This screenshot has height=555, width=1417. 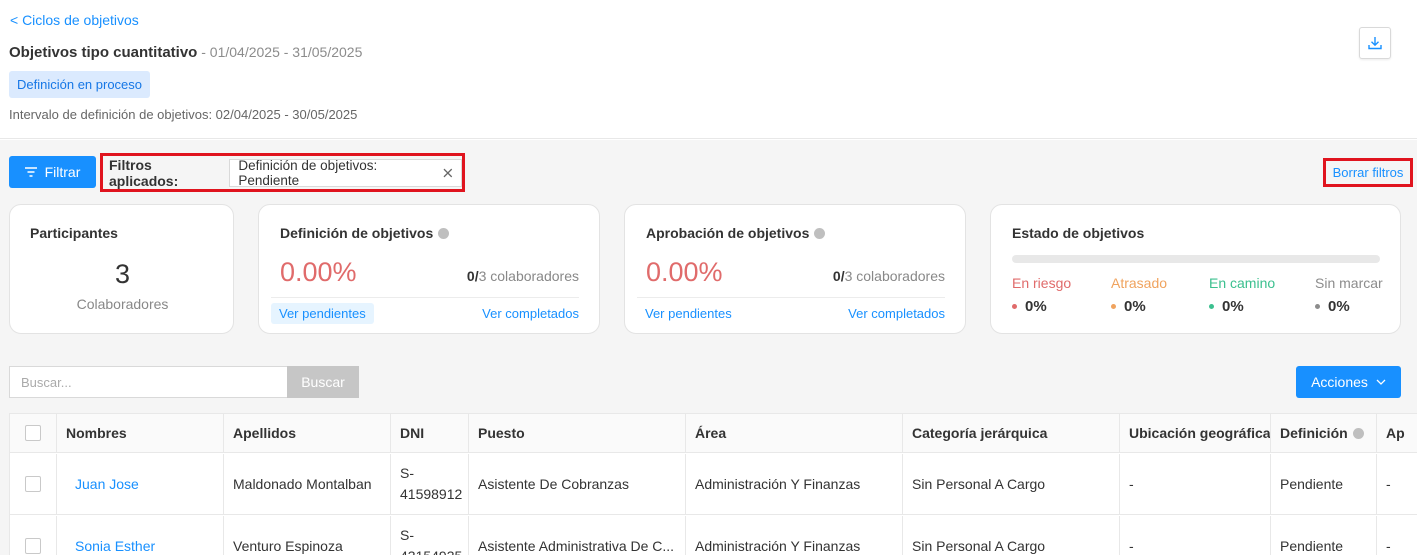 I want to click on applied-filters-label: Filtros aplicados:, so click(x=144, y=172).